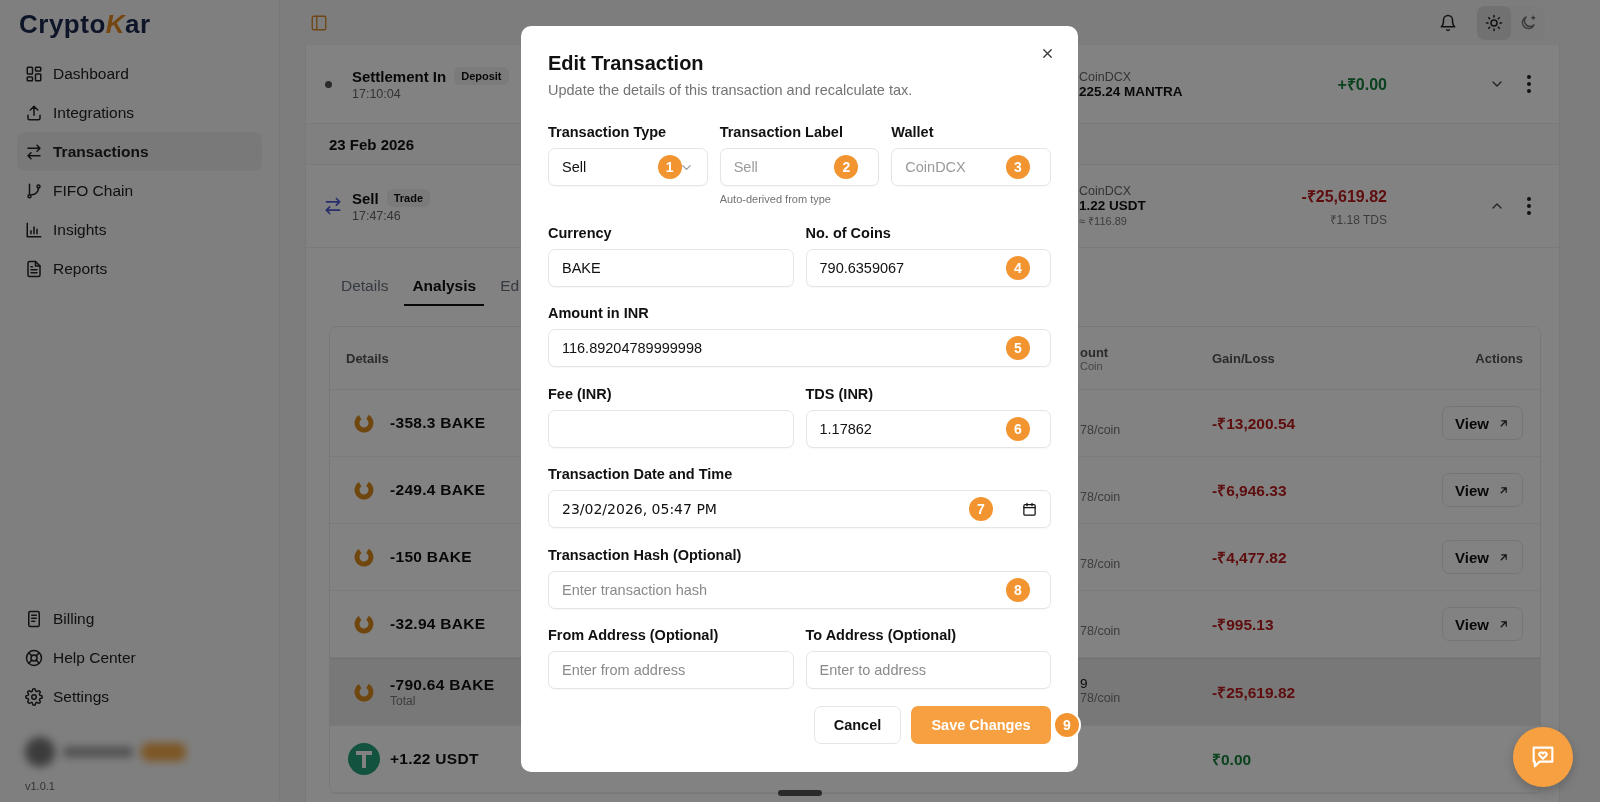 Image resolution: width=1600 pixels, height=802 pixels. Describe the element at coordinates (1344, 196) in the screenshot. I see `transaction-amount: -₹25,619.82` at that location.